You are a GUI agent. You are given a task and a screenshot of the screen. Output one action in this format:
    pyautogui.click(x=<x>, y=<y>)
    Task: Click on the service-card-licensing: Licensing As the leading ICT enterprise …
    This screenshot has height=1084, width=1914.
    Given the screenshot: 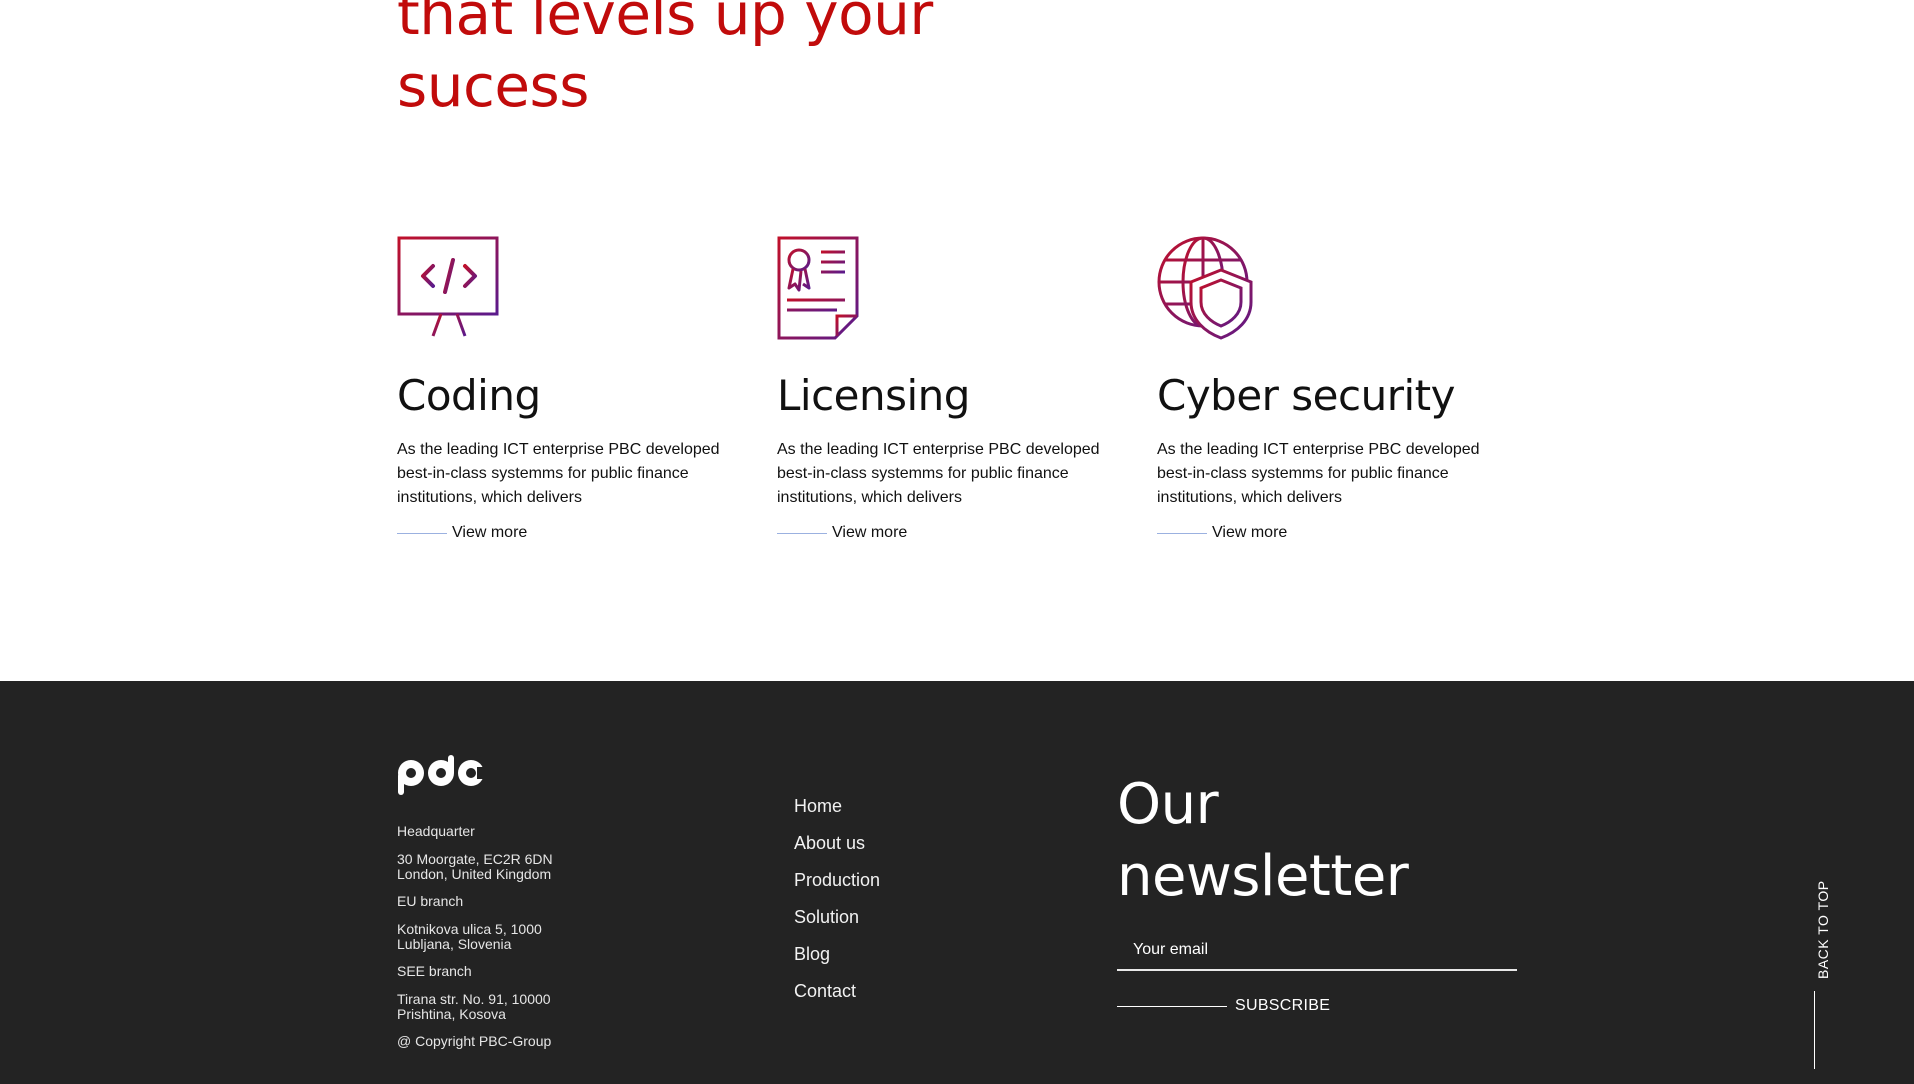 What is the action you would take?
    pyautogui.click(x=959, y=389)
    